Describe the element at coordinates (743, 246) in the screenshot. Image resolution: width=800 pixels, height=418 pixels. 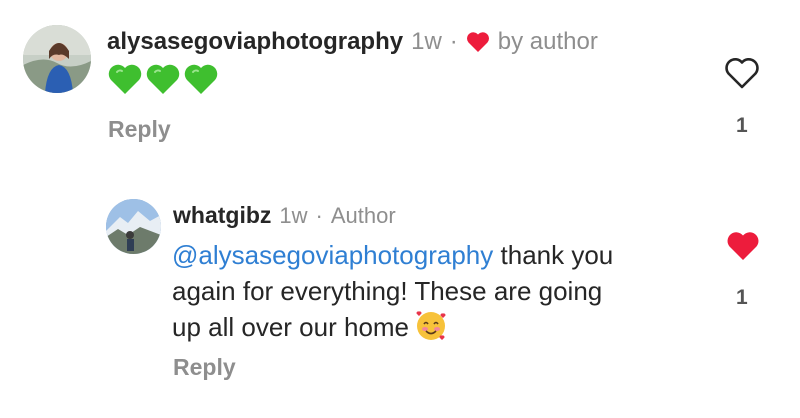
I see `like-heart-filled-icon` at that location.